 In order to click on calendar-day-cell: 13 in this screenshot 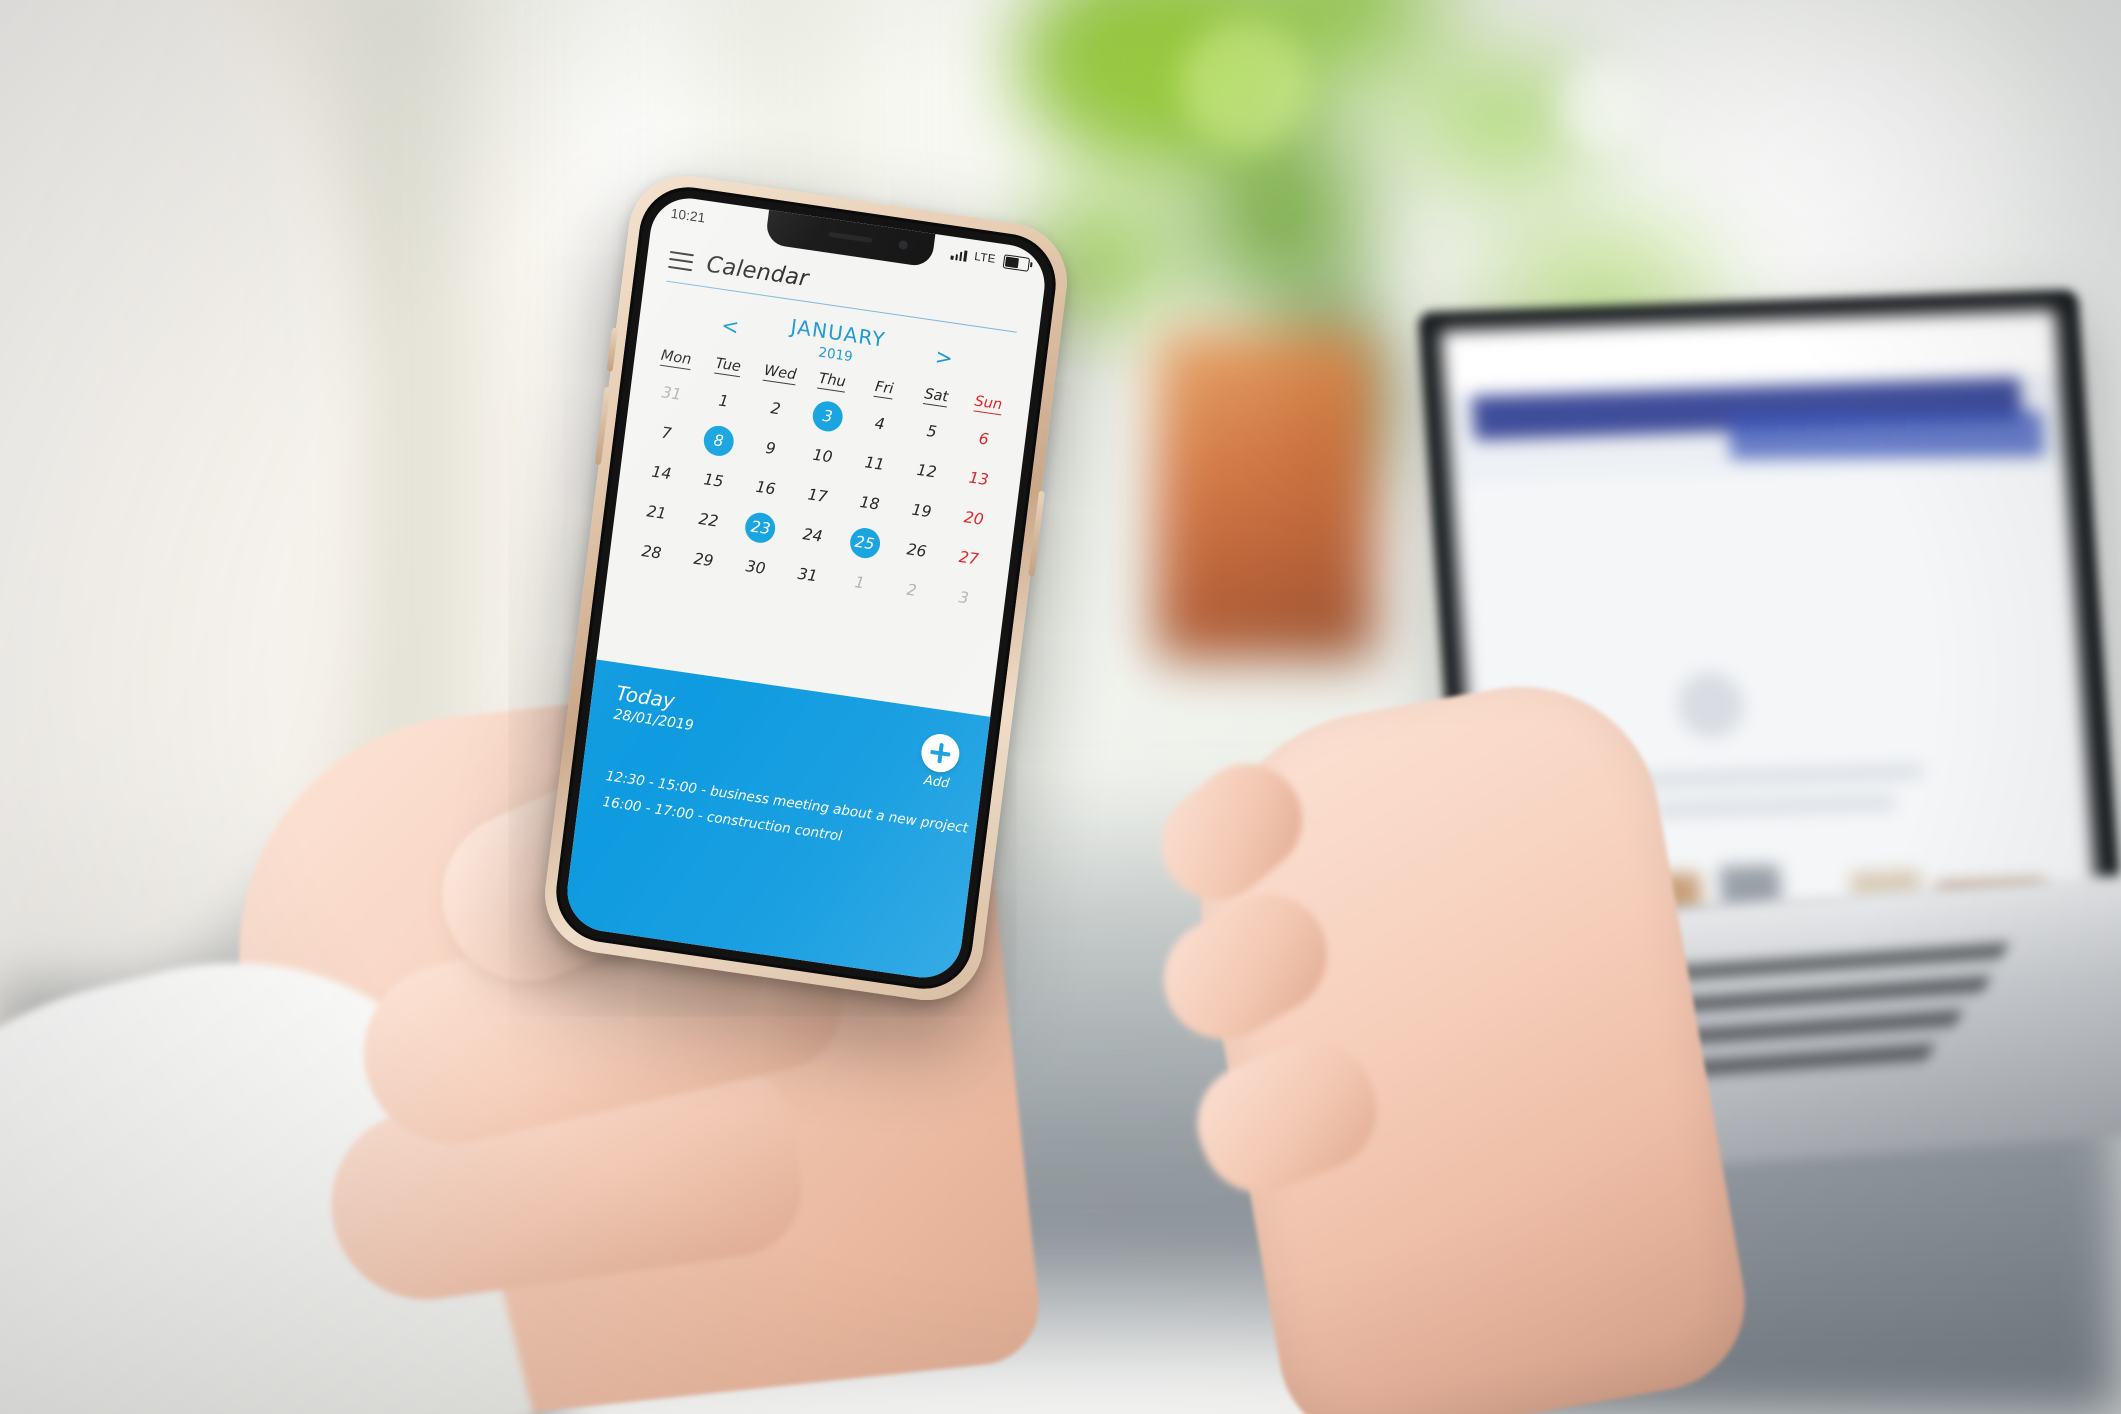, I will do `click(978, 479)`.